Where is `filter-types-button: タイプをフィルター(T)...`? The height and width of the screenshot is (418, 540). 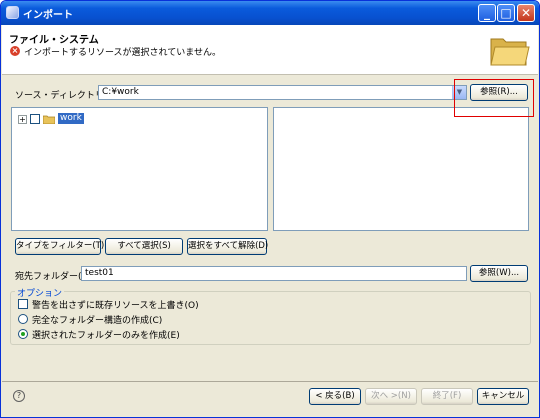 filter-types-button: タイプをフィルター(T)... is located at coordinates (63, 246).